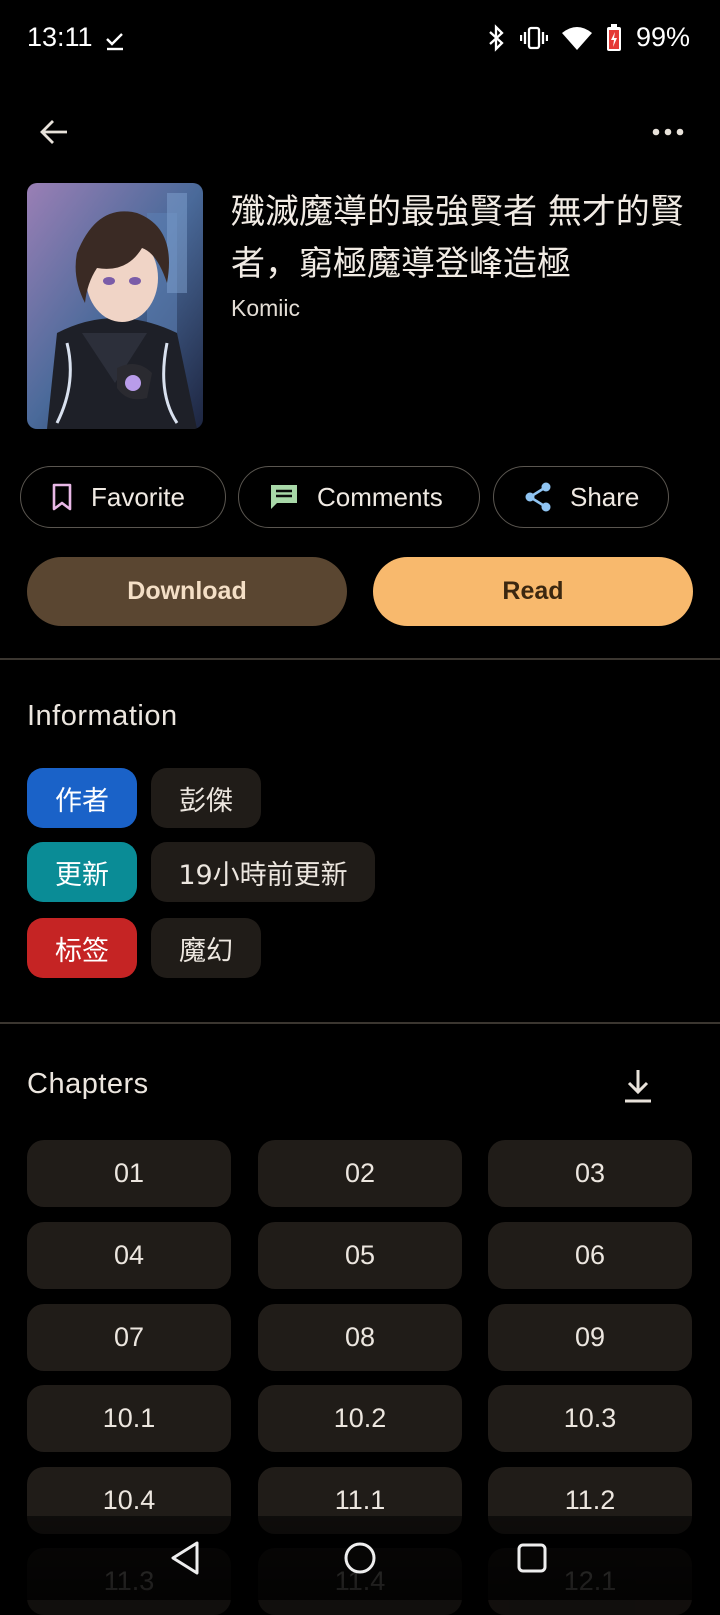 This screenshot has height=1615, width=720. What do you see at coordinates (538, 497) in the screenshot?
I see `share-icon` at bounding box center [538, 497].